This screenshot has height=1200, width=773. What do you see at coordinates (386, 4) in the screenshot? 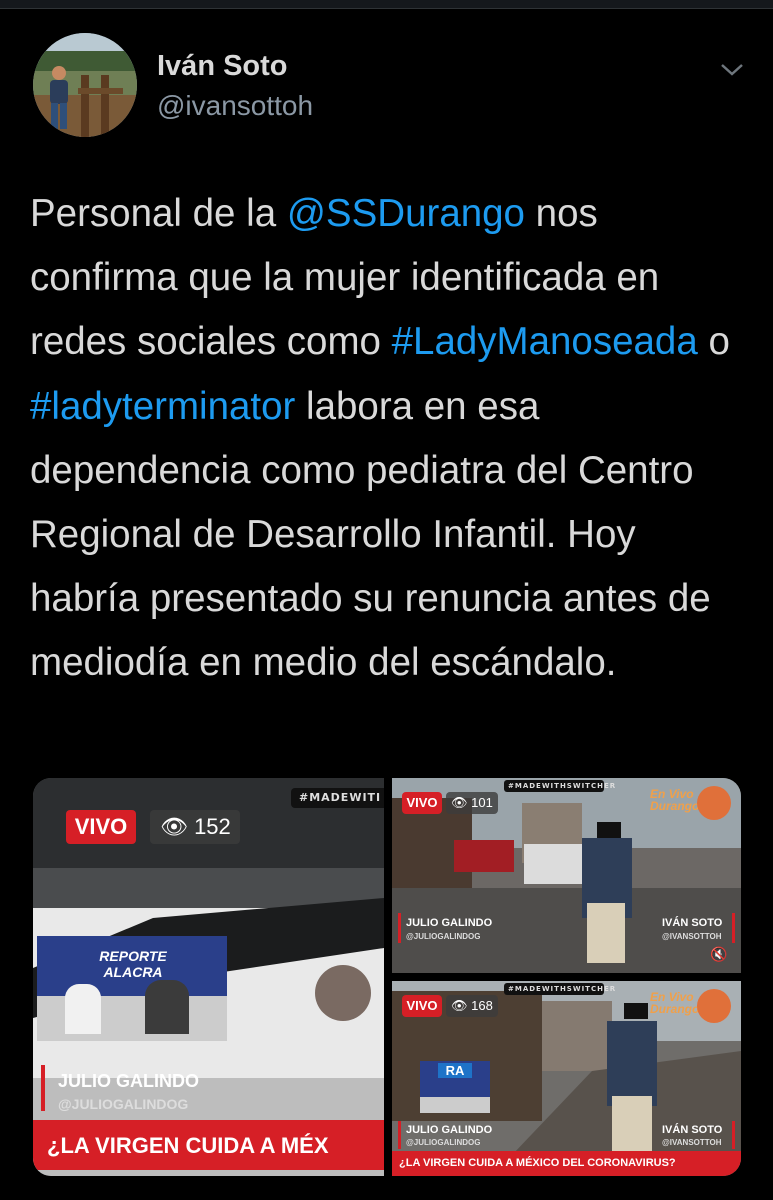
I see `top-divider` at bounding box center [386, 4].